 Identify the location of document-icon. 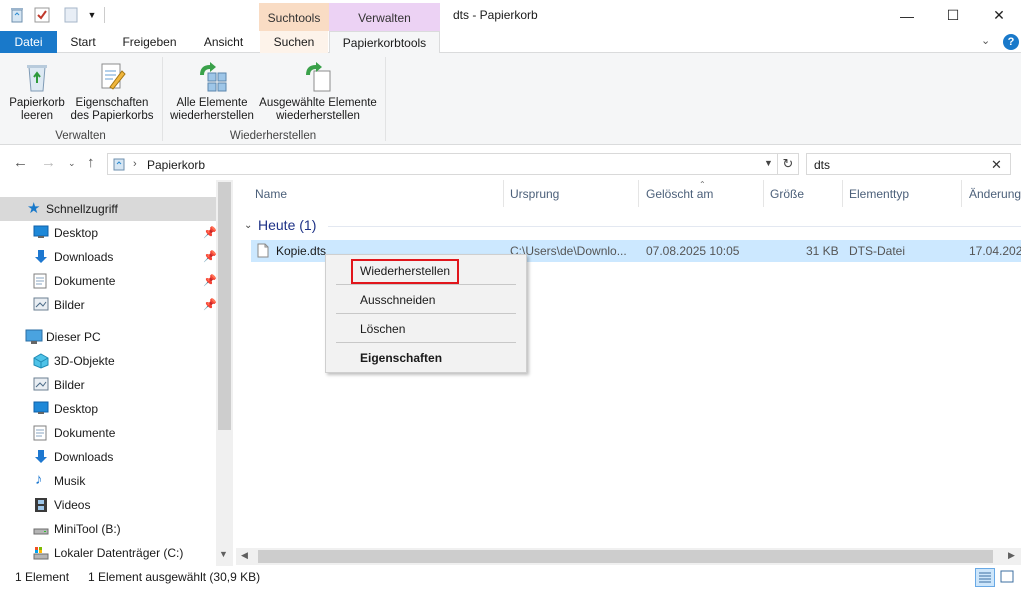
(41, 281).